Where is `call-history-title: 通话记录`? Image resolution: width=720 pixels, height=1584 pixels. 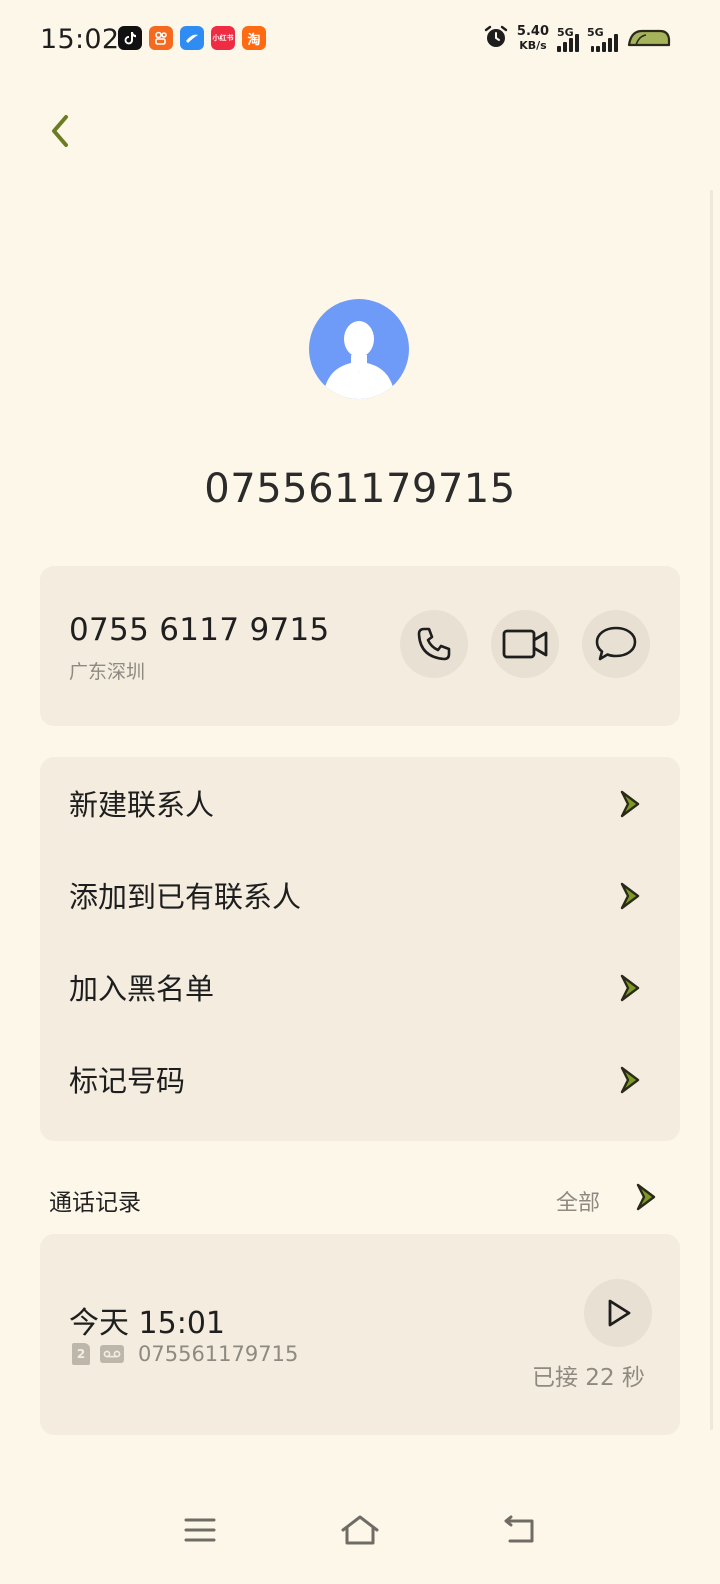
call-history-title: 通话记录 is located at coordinates (95, 1203).